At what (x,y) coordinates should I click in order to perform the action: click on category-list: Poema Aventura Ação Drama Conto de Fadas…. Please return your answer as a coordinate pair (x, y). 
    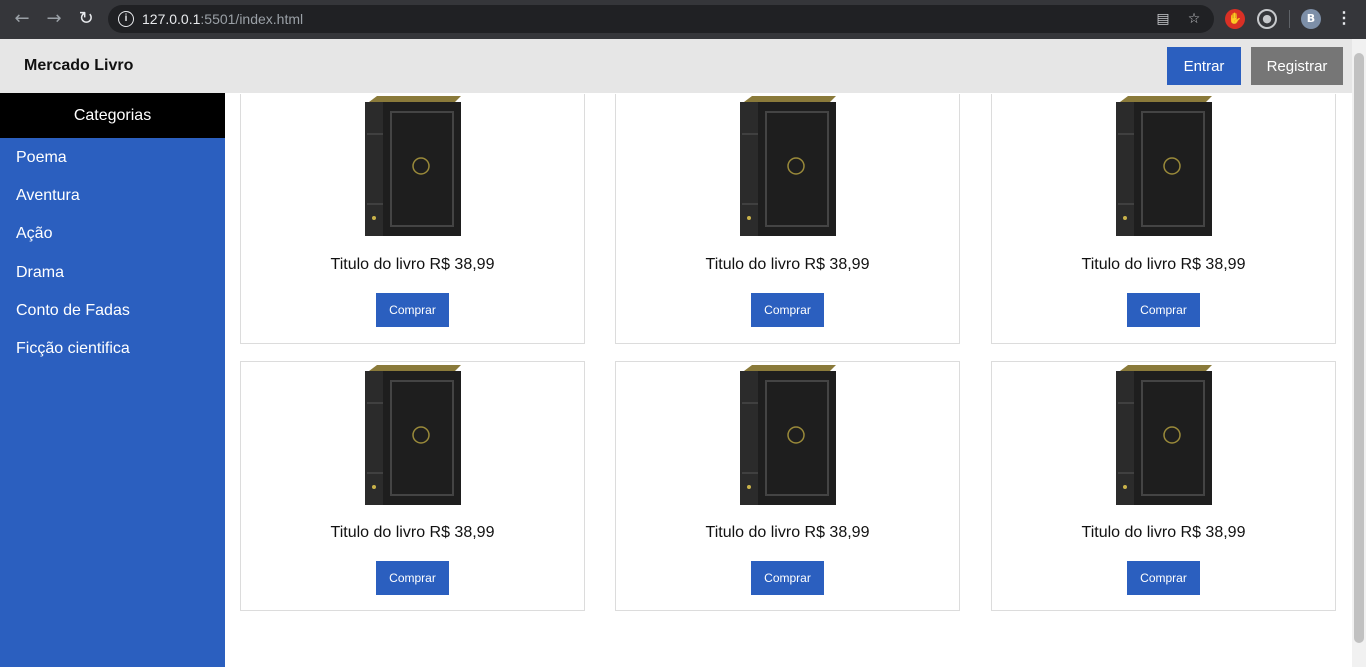
    Looking at the image, I should click on (112, 256).